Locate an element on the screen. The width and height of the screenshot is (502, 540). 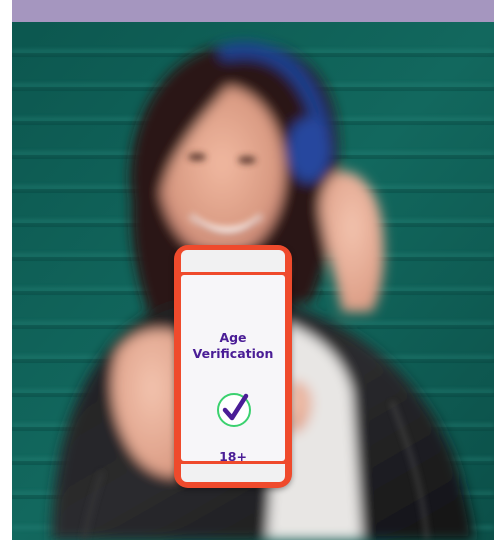
phone-screen: Age Verification 18+ is located at coordinates (233, 368).